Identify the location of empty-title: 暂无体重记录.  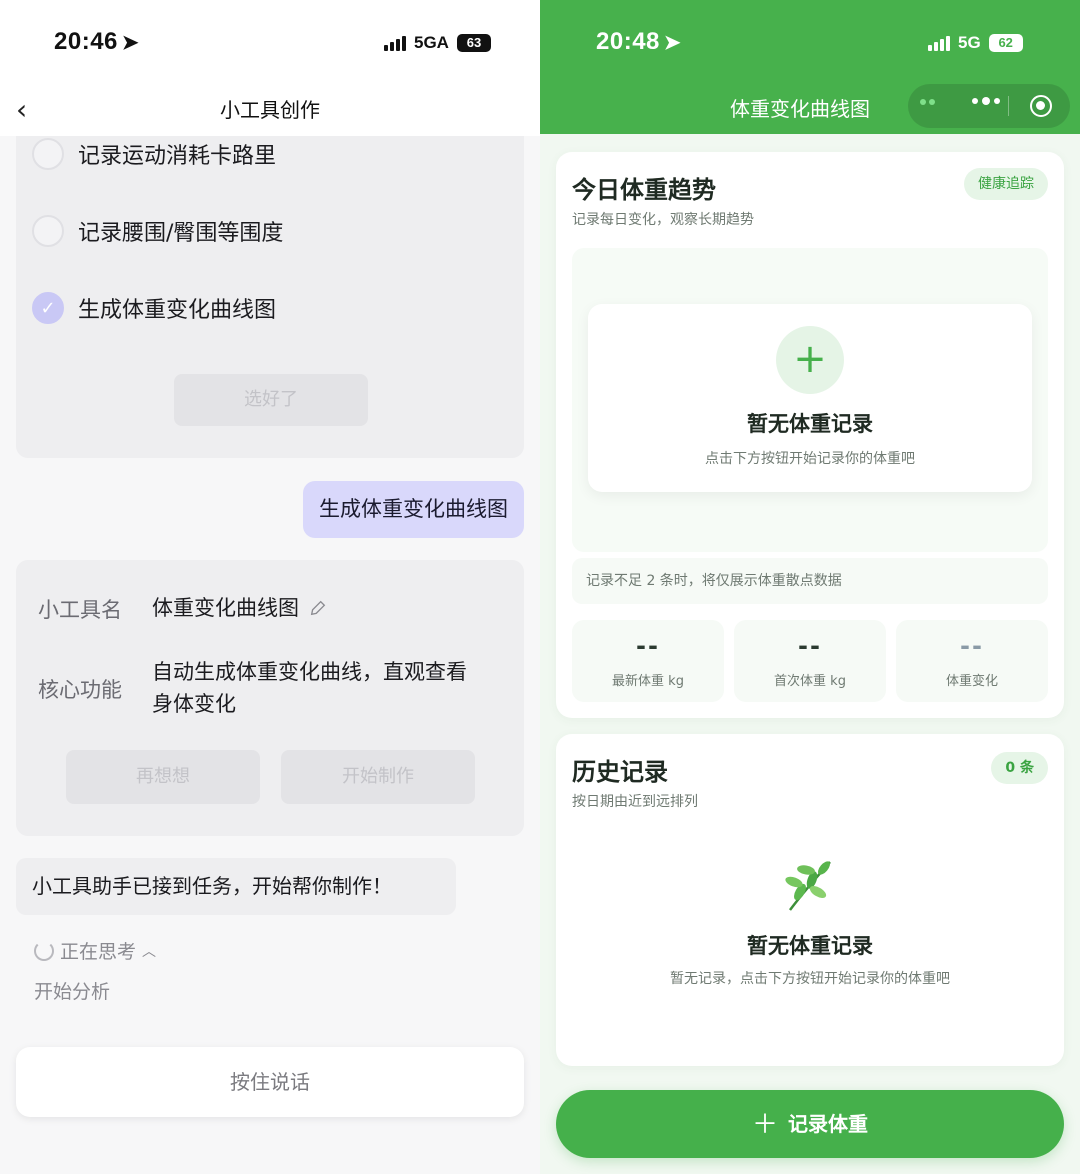
(810, 424).